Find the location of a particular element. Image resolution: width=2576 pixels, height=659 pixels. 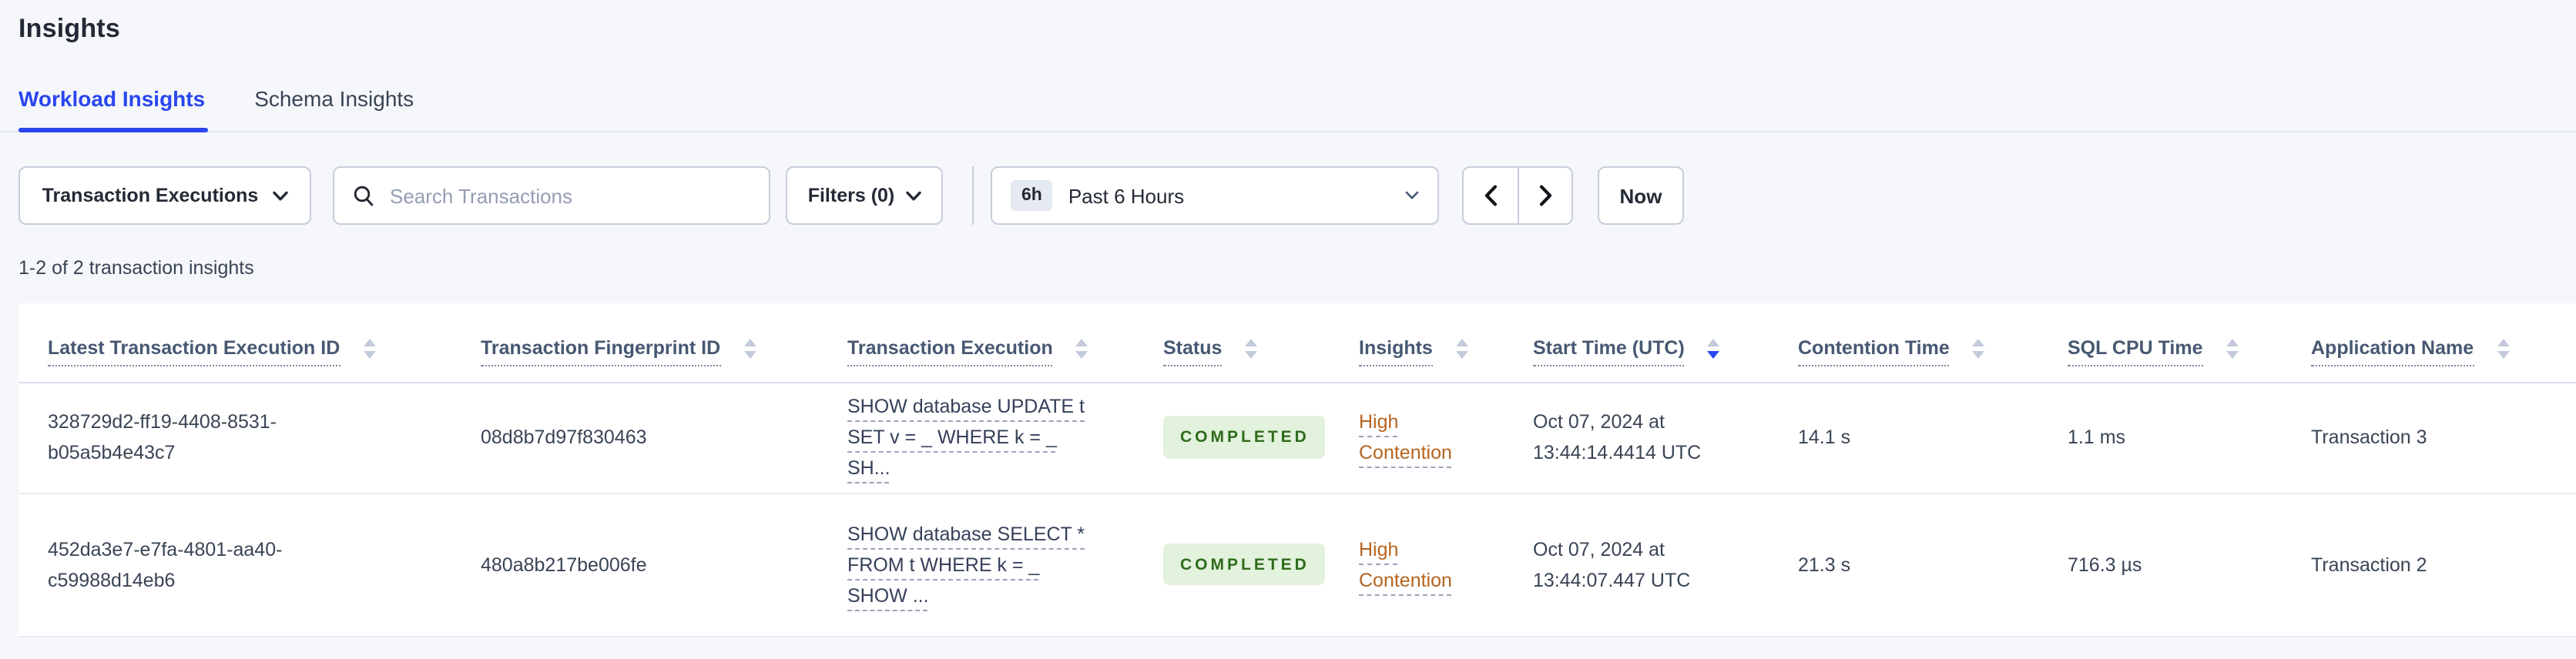

application-name-cell: Transaction 3 is located at coordinates (2443, 437).